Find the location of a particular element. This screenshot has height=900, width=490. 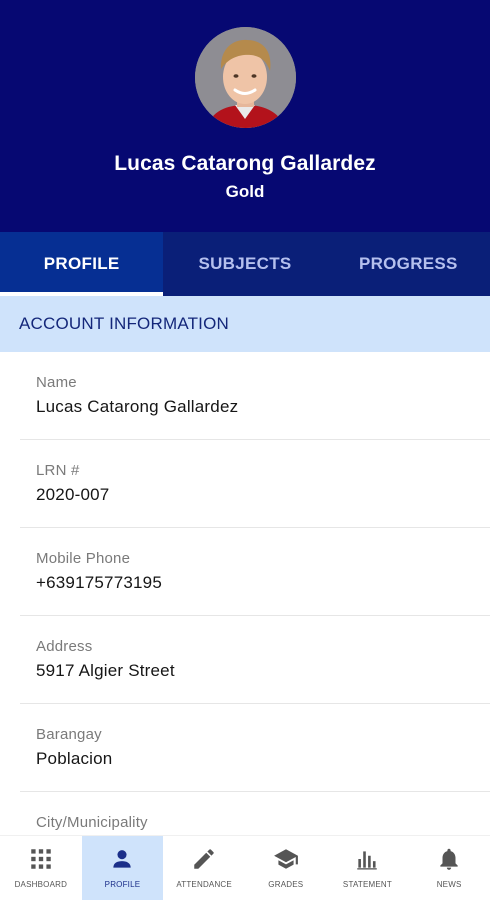

tab-profile: PROFILE is located at coordinates (82, 264).